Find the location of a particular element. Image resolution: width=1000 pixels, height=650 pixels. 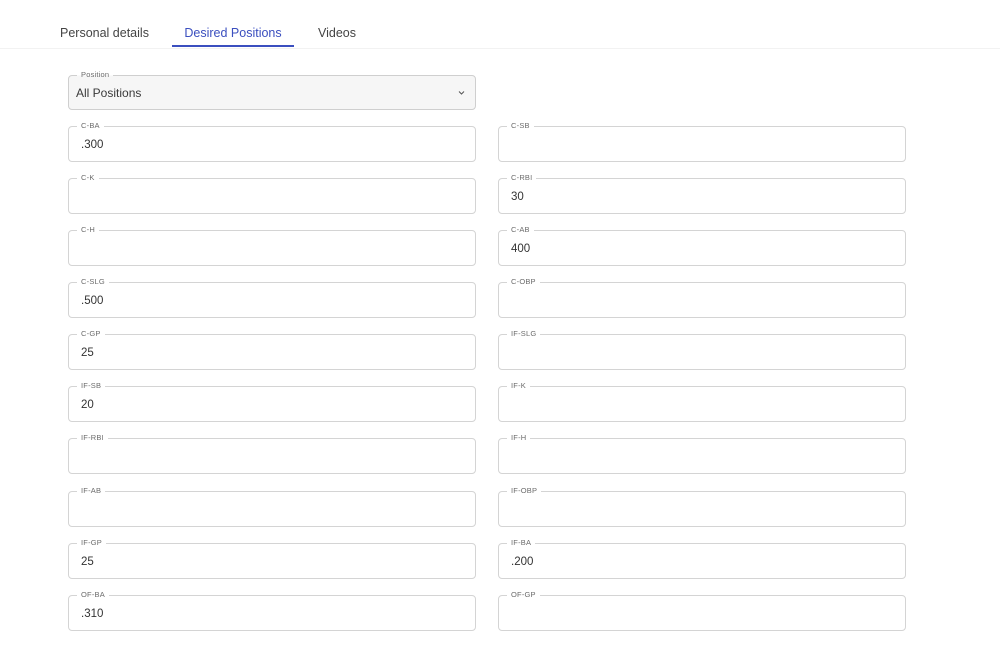

c-gp-field: C-GP is located at coordinates (272, 349).